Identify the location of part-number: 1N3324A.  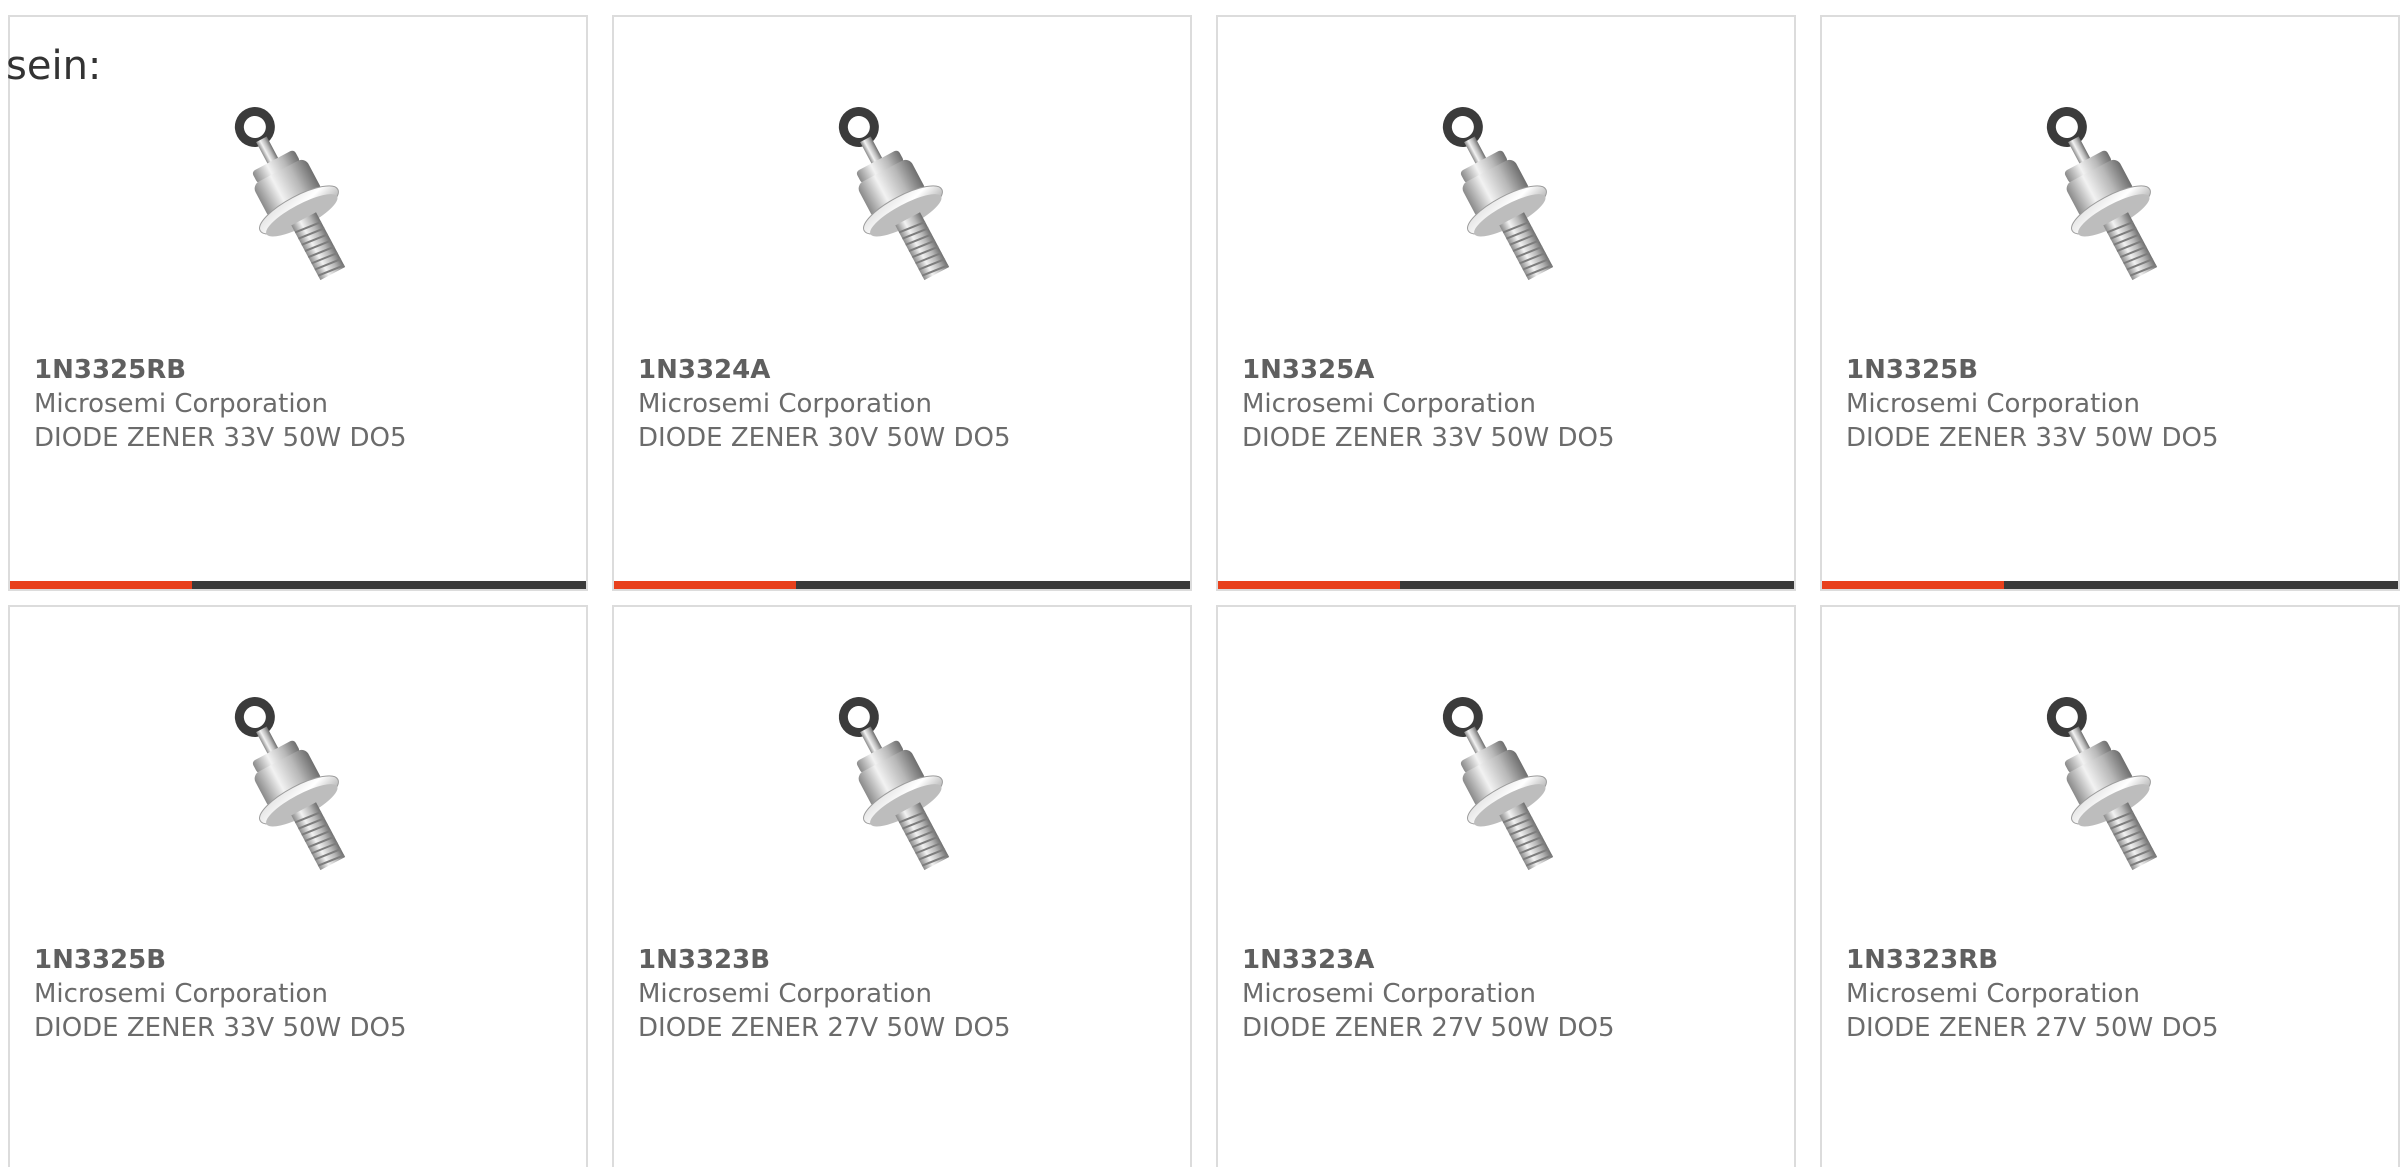
(824, 370).